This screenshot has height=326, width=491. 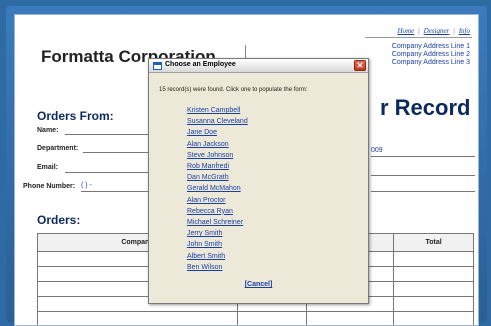 What do you see at coordinates (217, 110) in the screenshot?
I see `employee-link: Kristen Campbell` at bounding box center [217, 110].